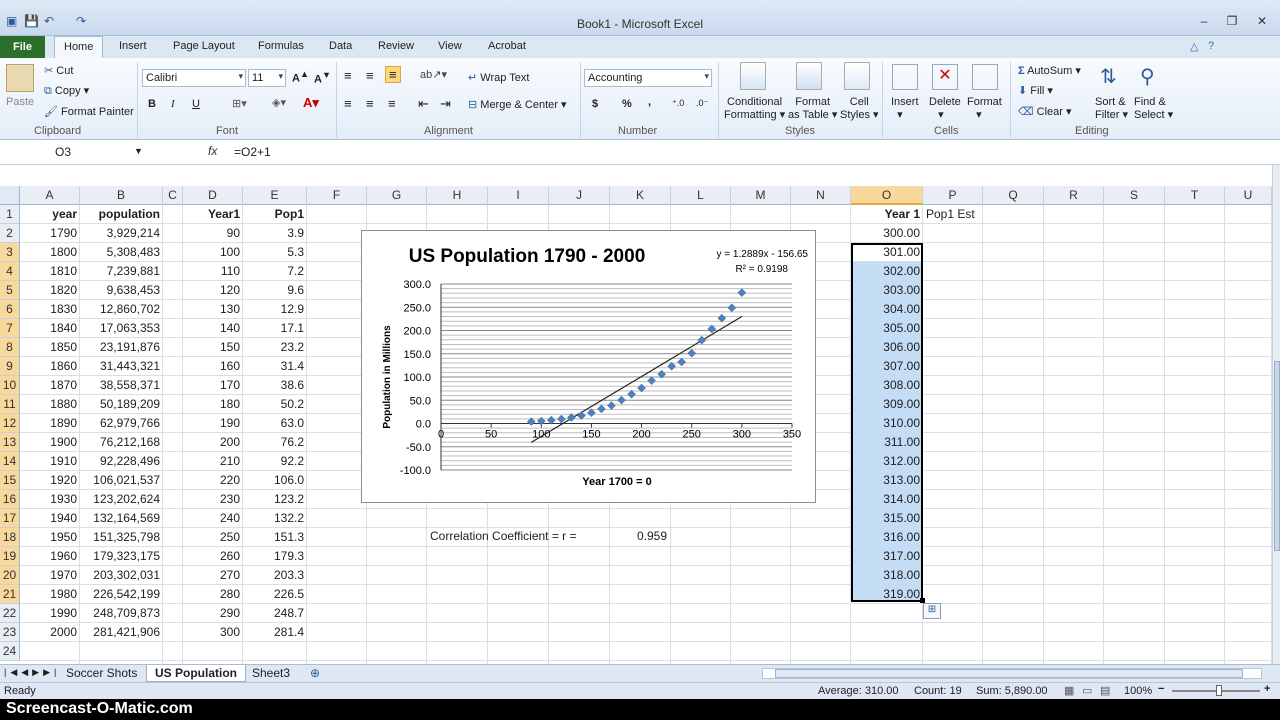 The image size is (1280, 720). What do you see at coordinates (275, 214) in the screenshot?
I see `header-pop1: Pop1` at bounding box center [275, 214].